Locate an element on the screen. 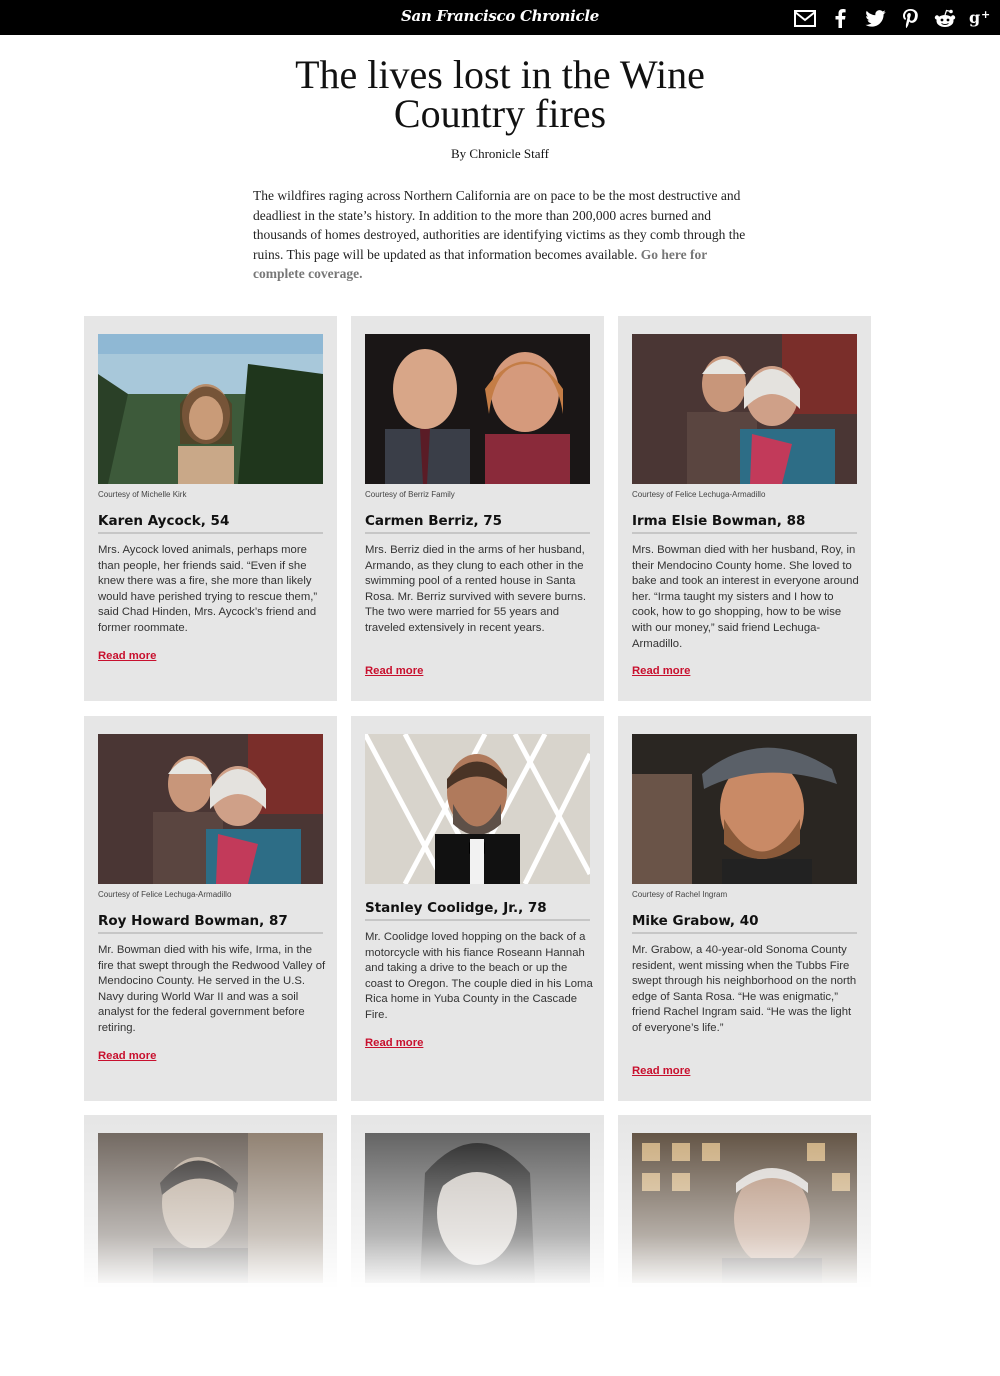 This screenshot has height=1376, width=1000. page-title: The lives lost in the Wine Country fires is located at coordinates (500, 94).